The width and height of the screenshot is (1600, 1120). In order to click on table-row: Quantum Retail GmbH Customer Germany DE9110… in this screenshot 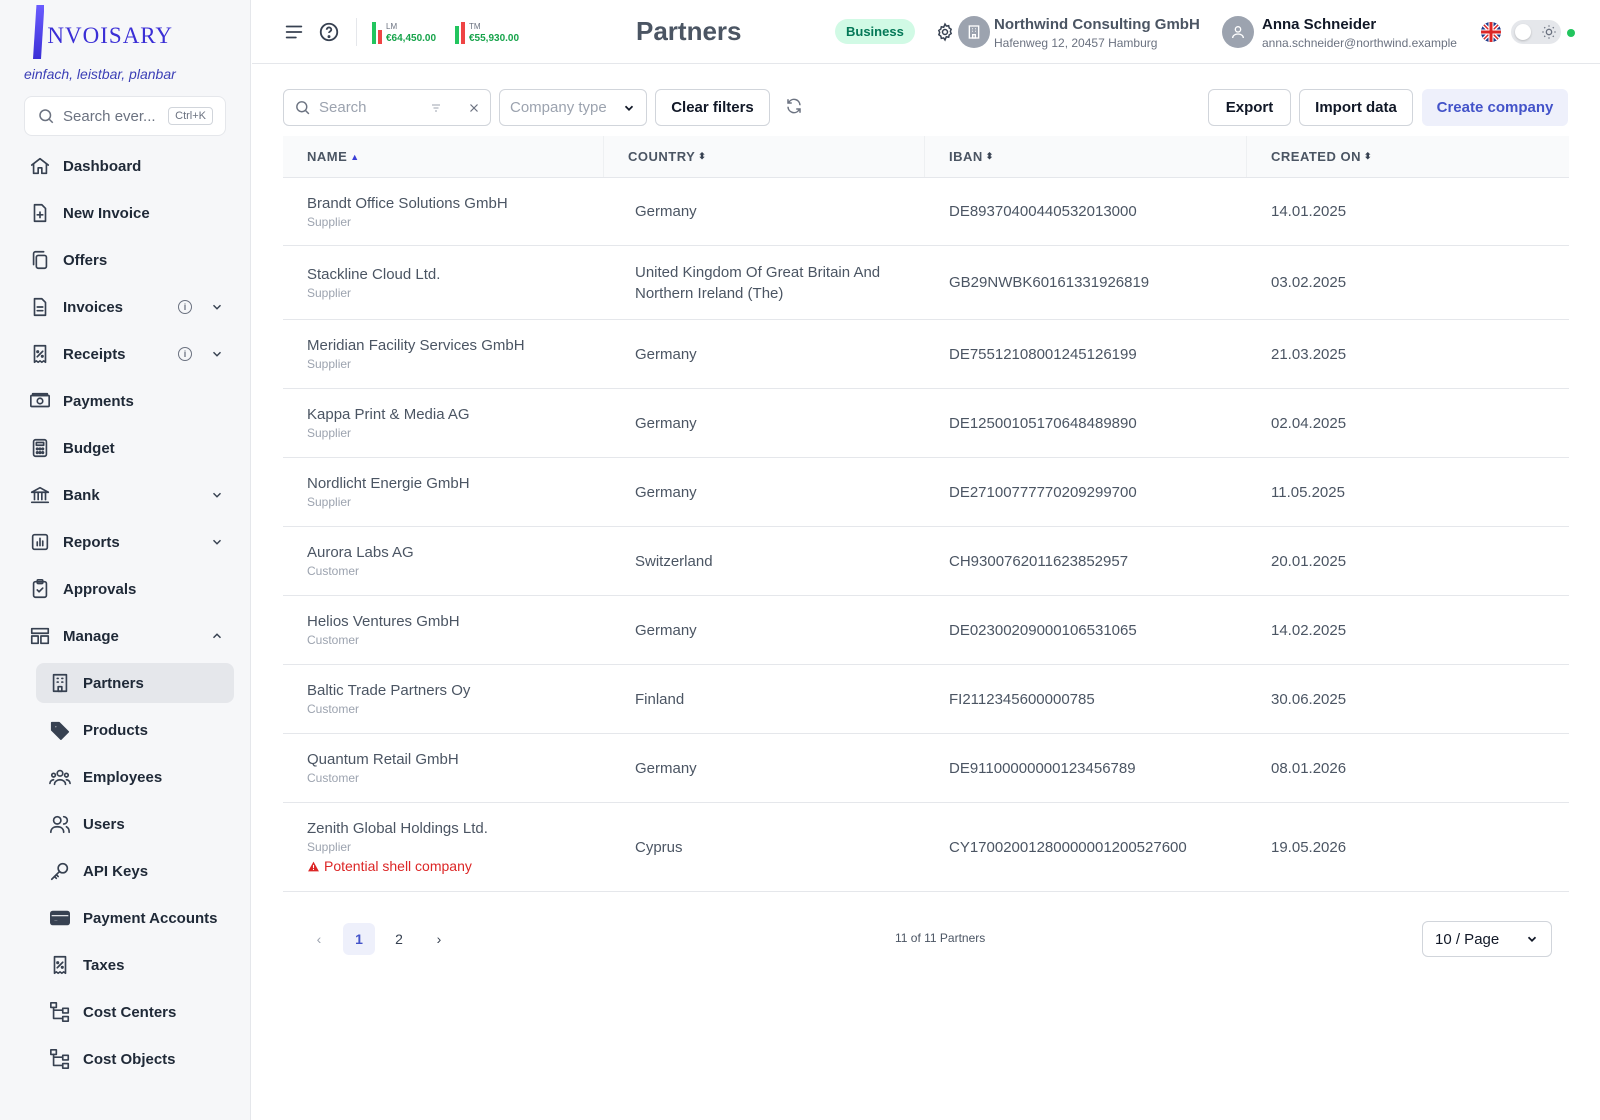, I will do `click(926, 768)`.